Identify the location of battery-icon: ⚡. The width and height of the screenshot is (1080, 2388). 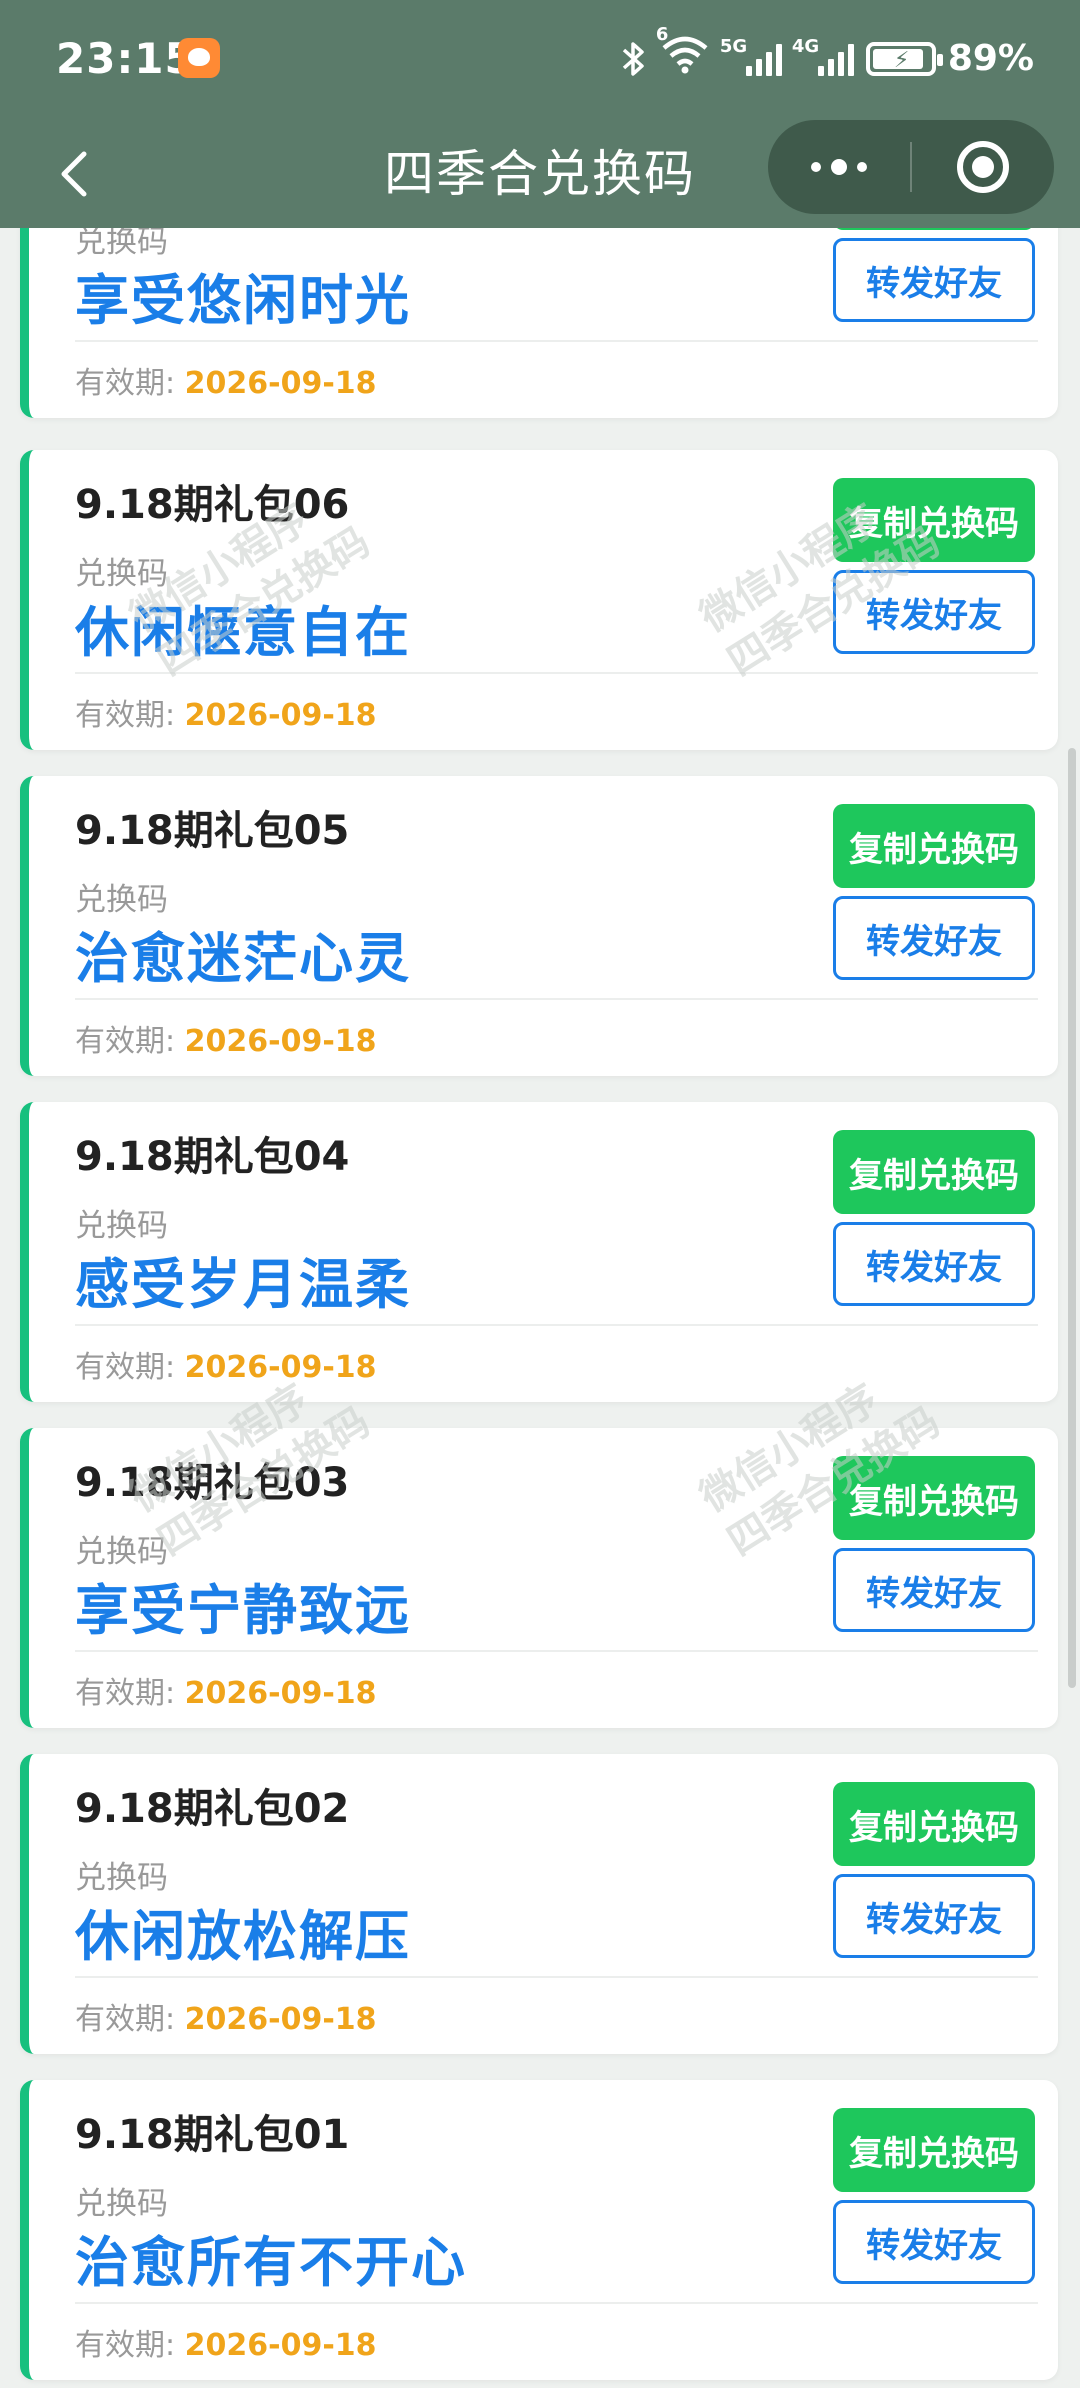
(904, 58).